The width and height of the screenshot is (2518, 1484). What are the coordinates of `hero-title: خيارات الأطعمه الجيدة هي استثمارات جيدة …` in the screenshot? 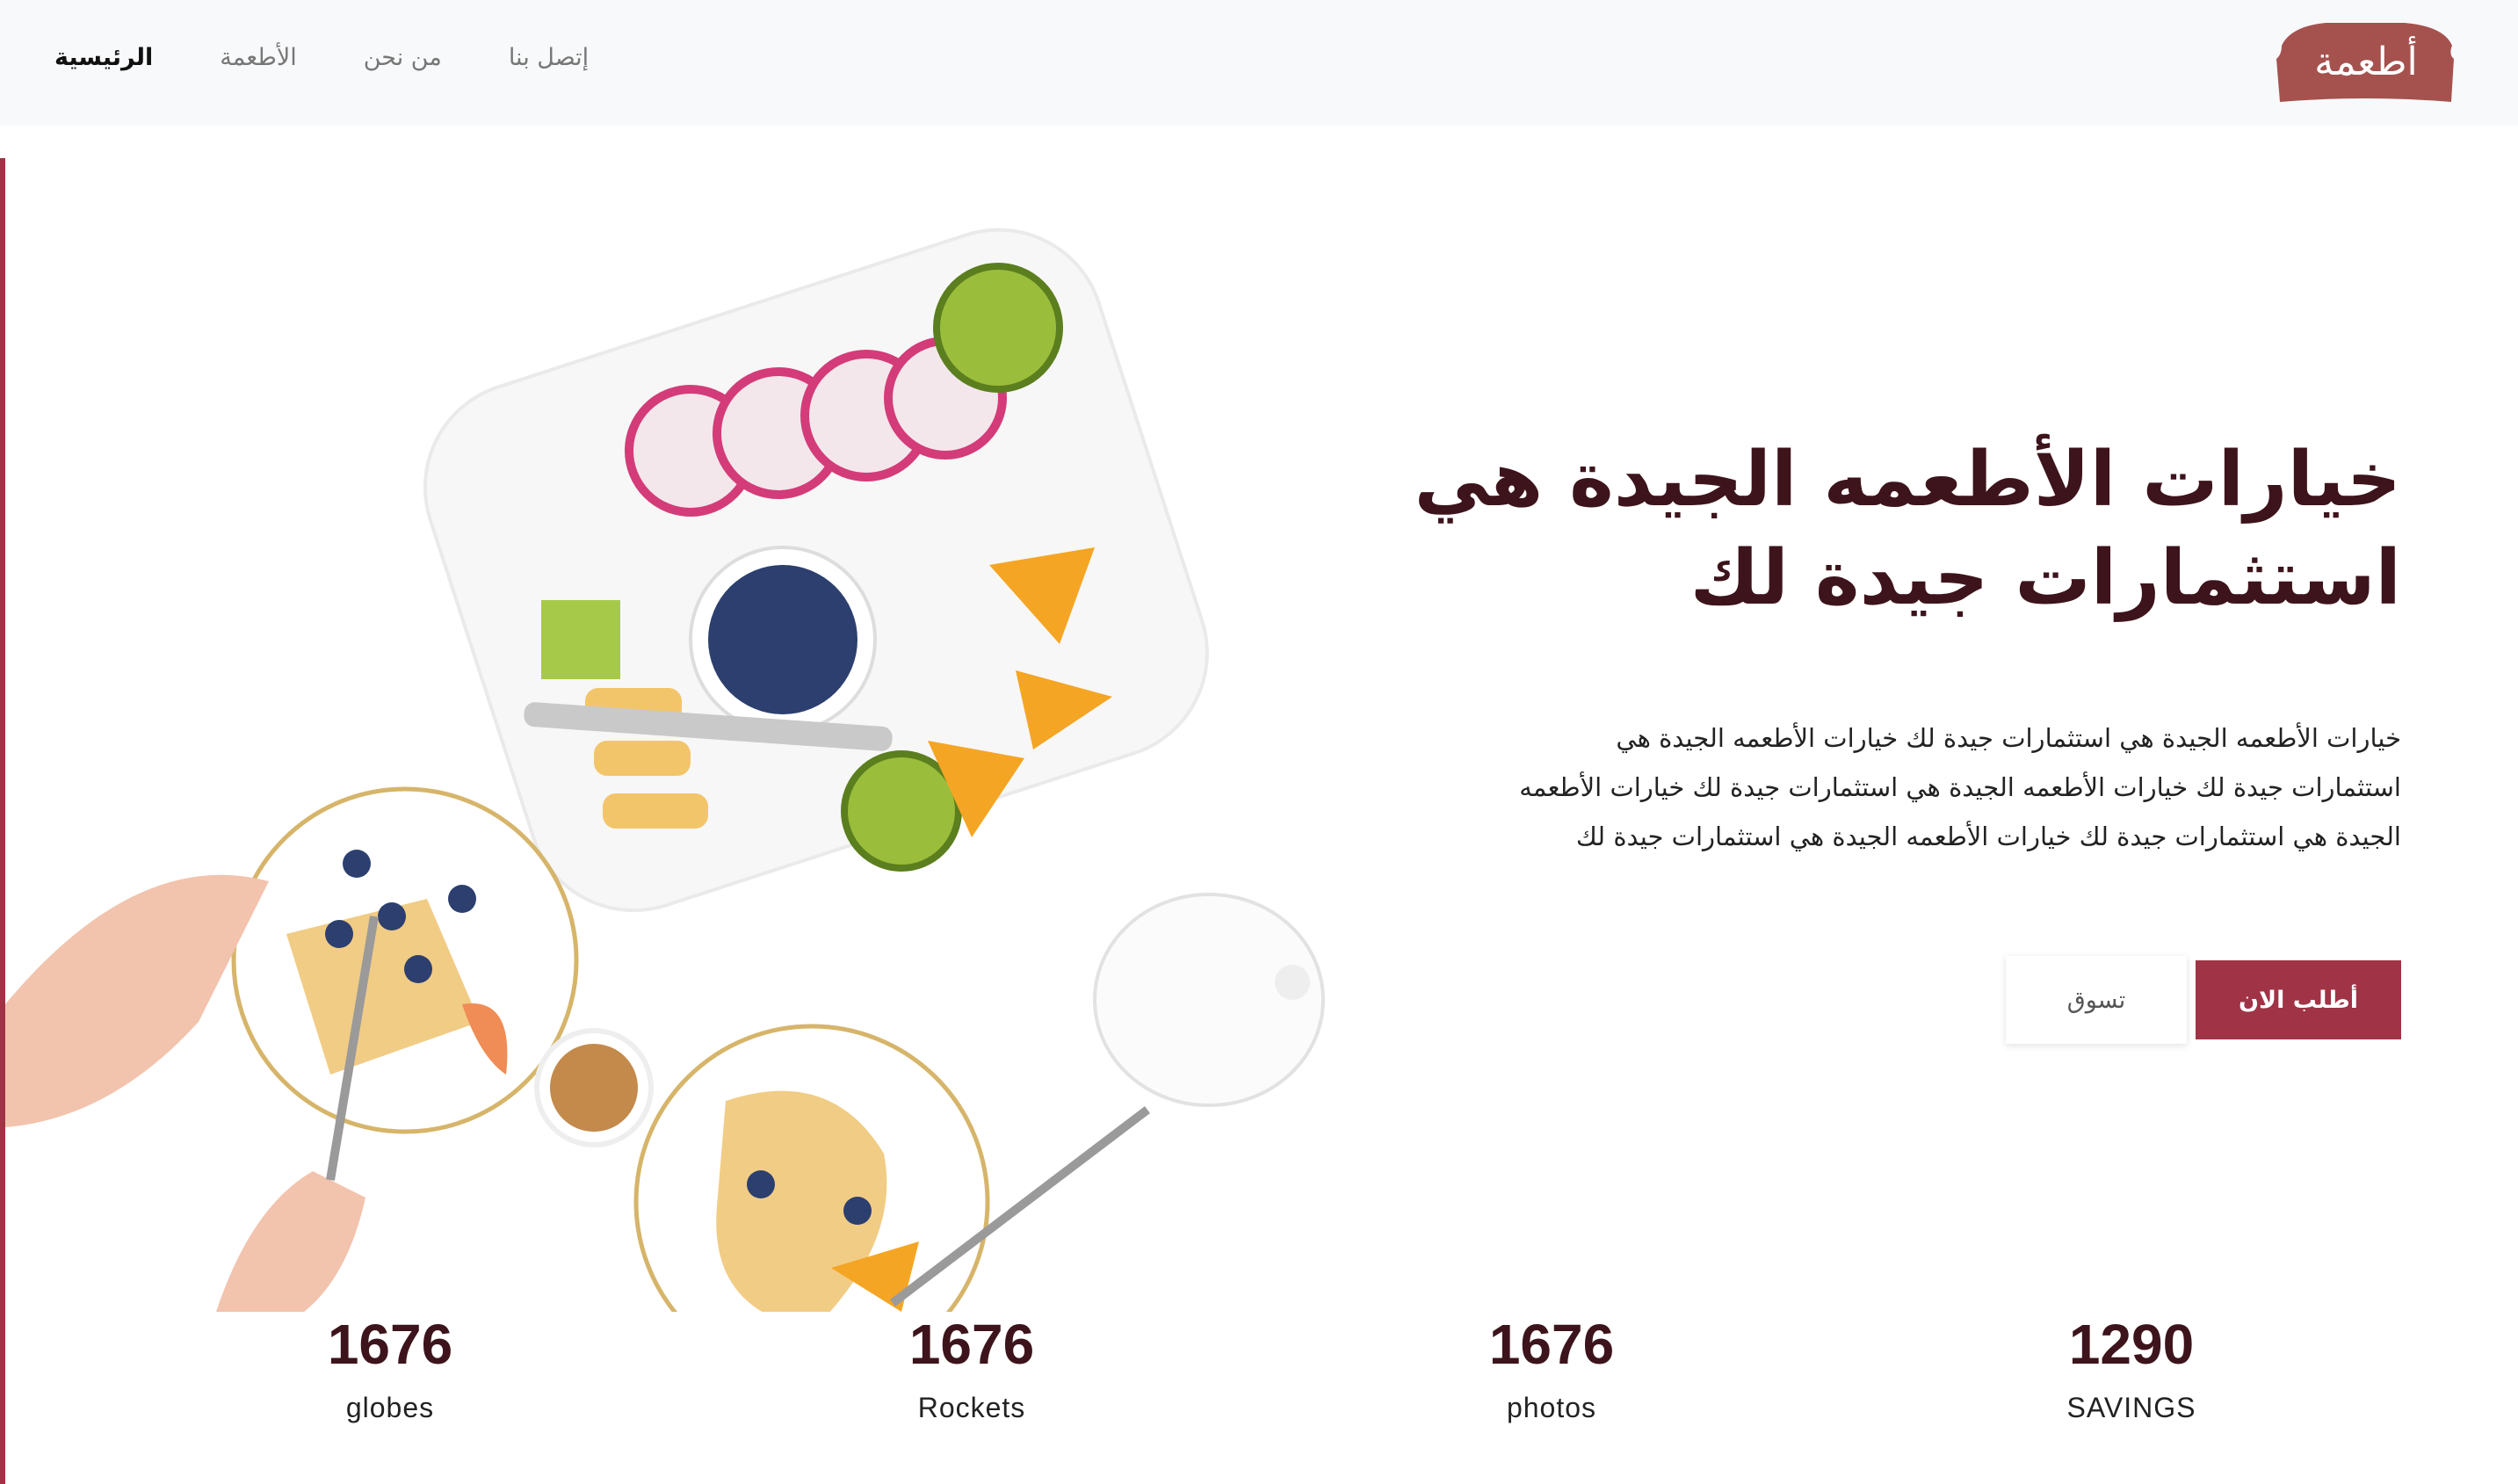 It's located at (1908, 529).